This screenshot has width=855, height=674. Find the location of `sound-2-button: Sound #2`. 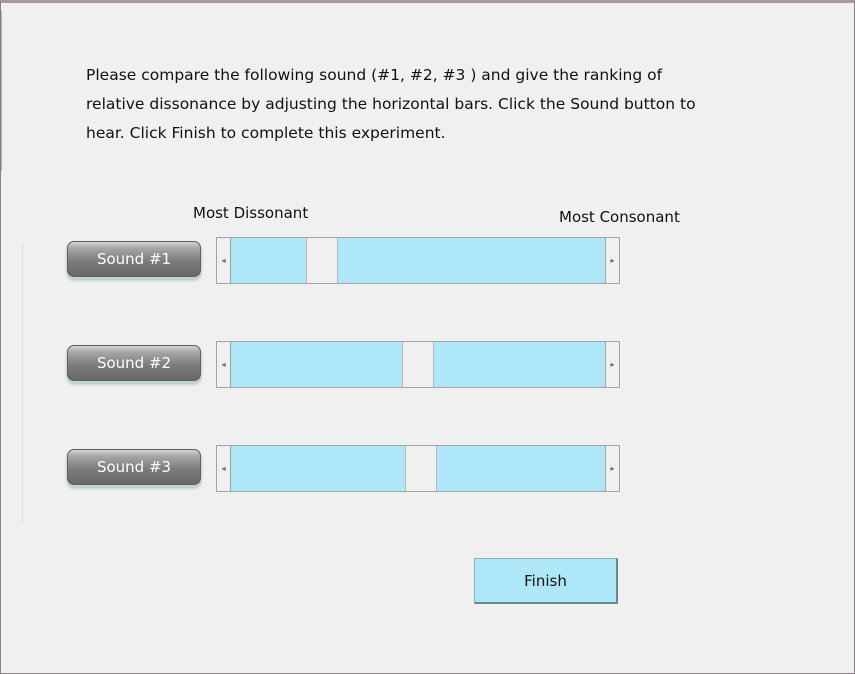

sound-2-button: Sound #2 is located at coordinates (134, 363).